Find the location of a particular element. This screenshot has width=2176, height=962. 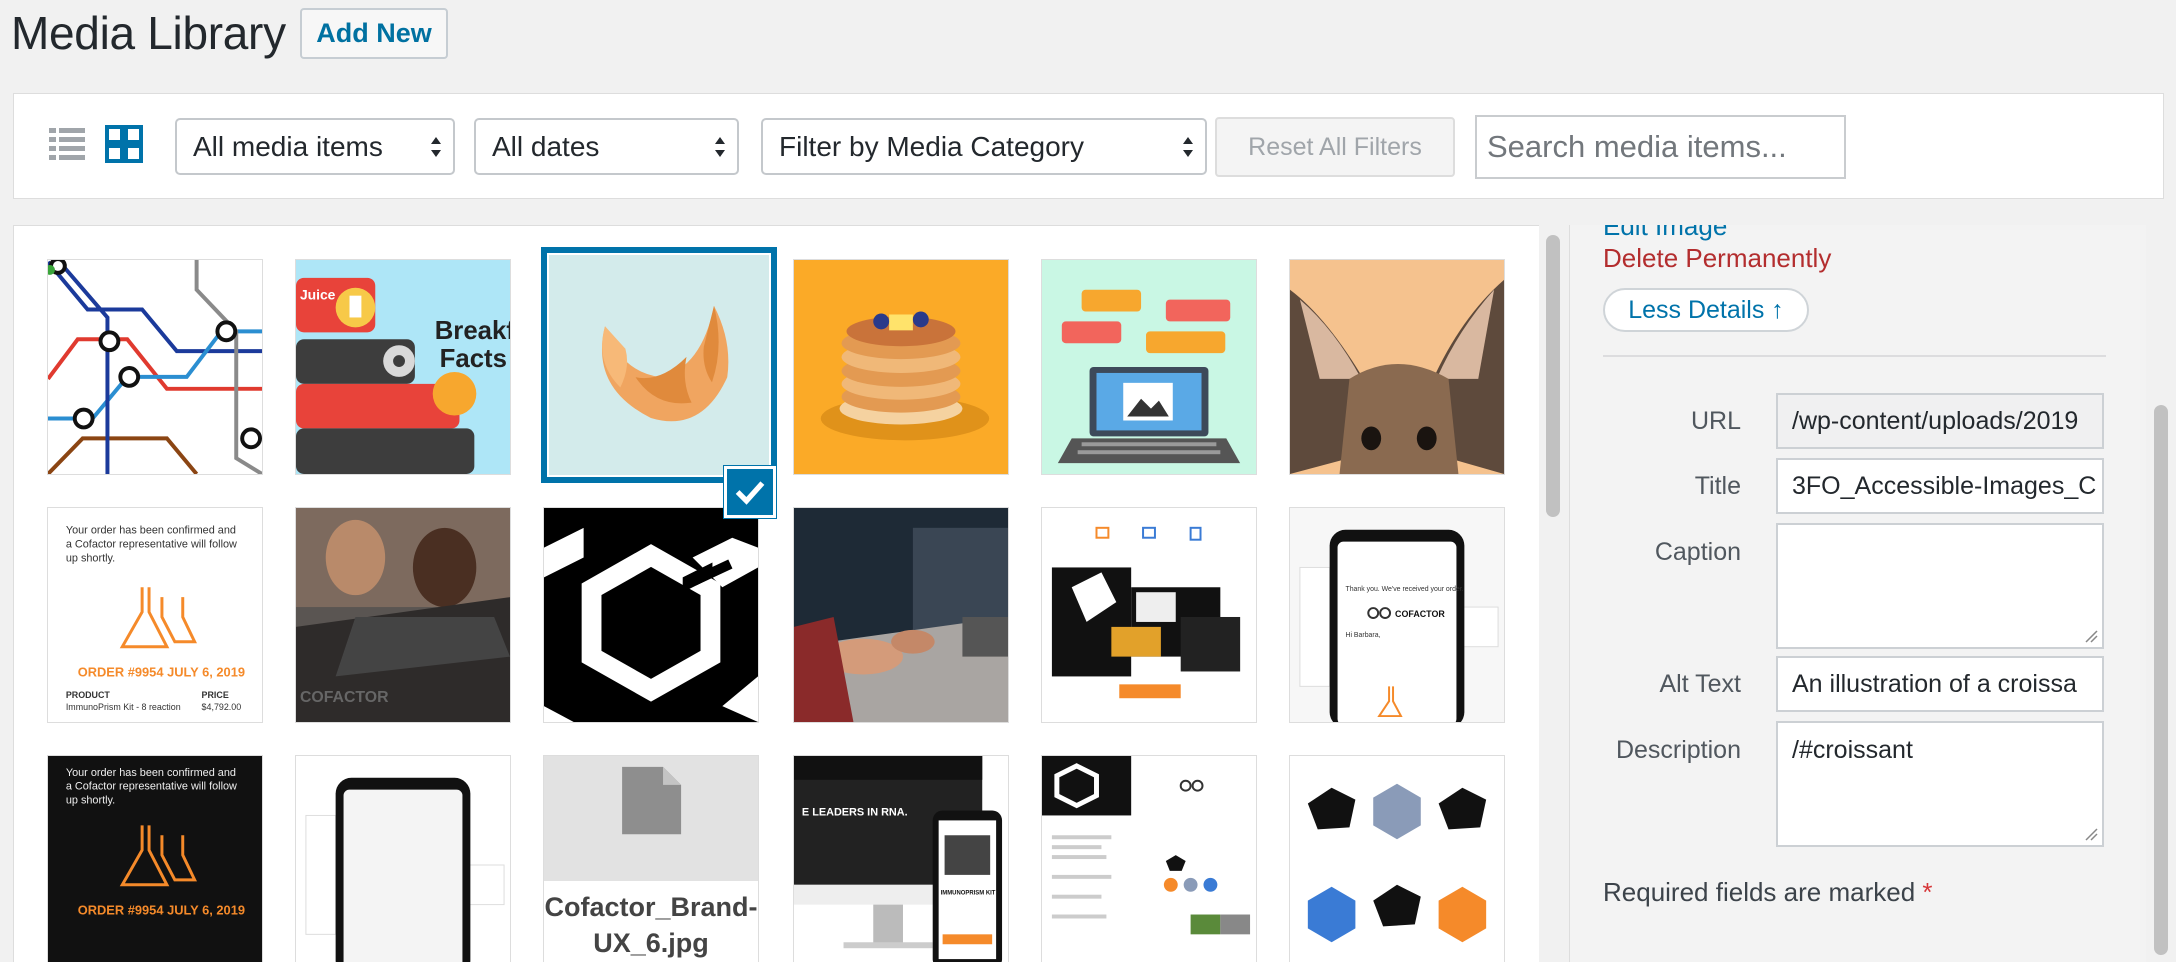

category-select-value: Filter by Media Category is located at coordinates (932, 146).